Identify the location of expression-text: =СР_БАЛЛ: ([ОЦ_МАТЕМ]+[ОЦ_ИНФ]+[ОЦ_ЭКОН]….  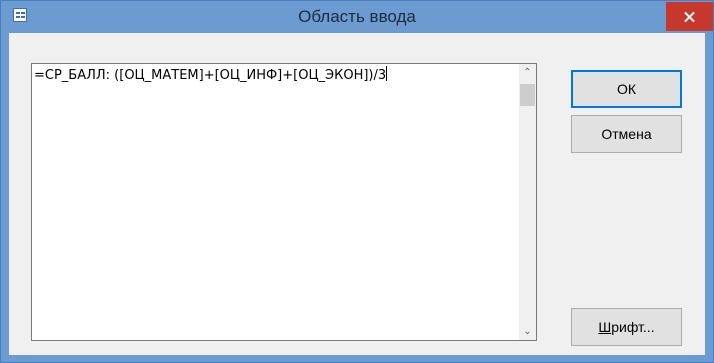
(210, 75).